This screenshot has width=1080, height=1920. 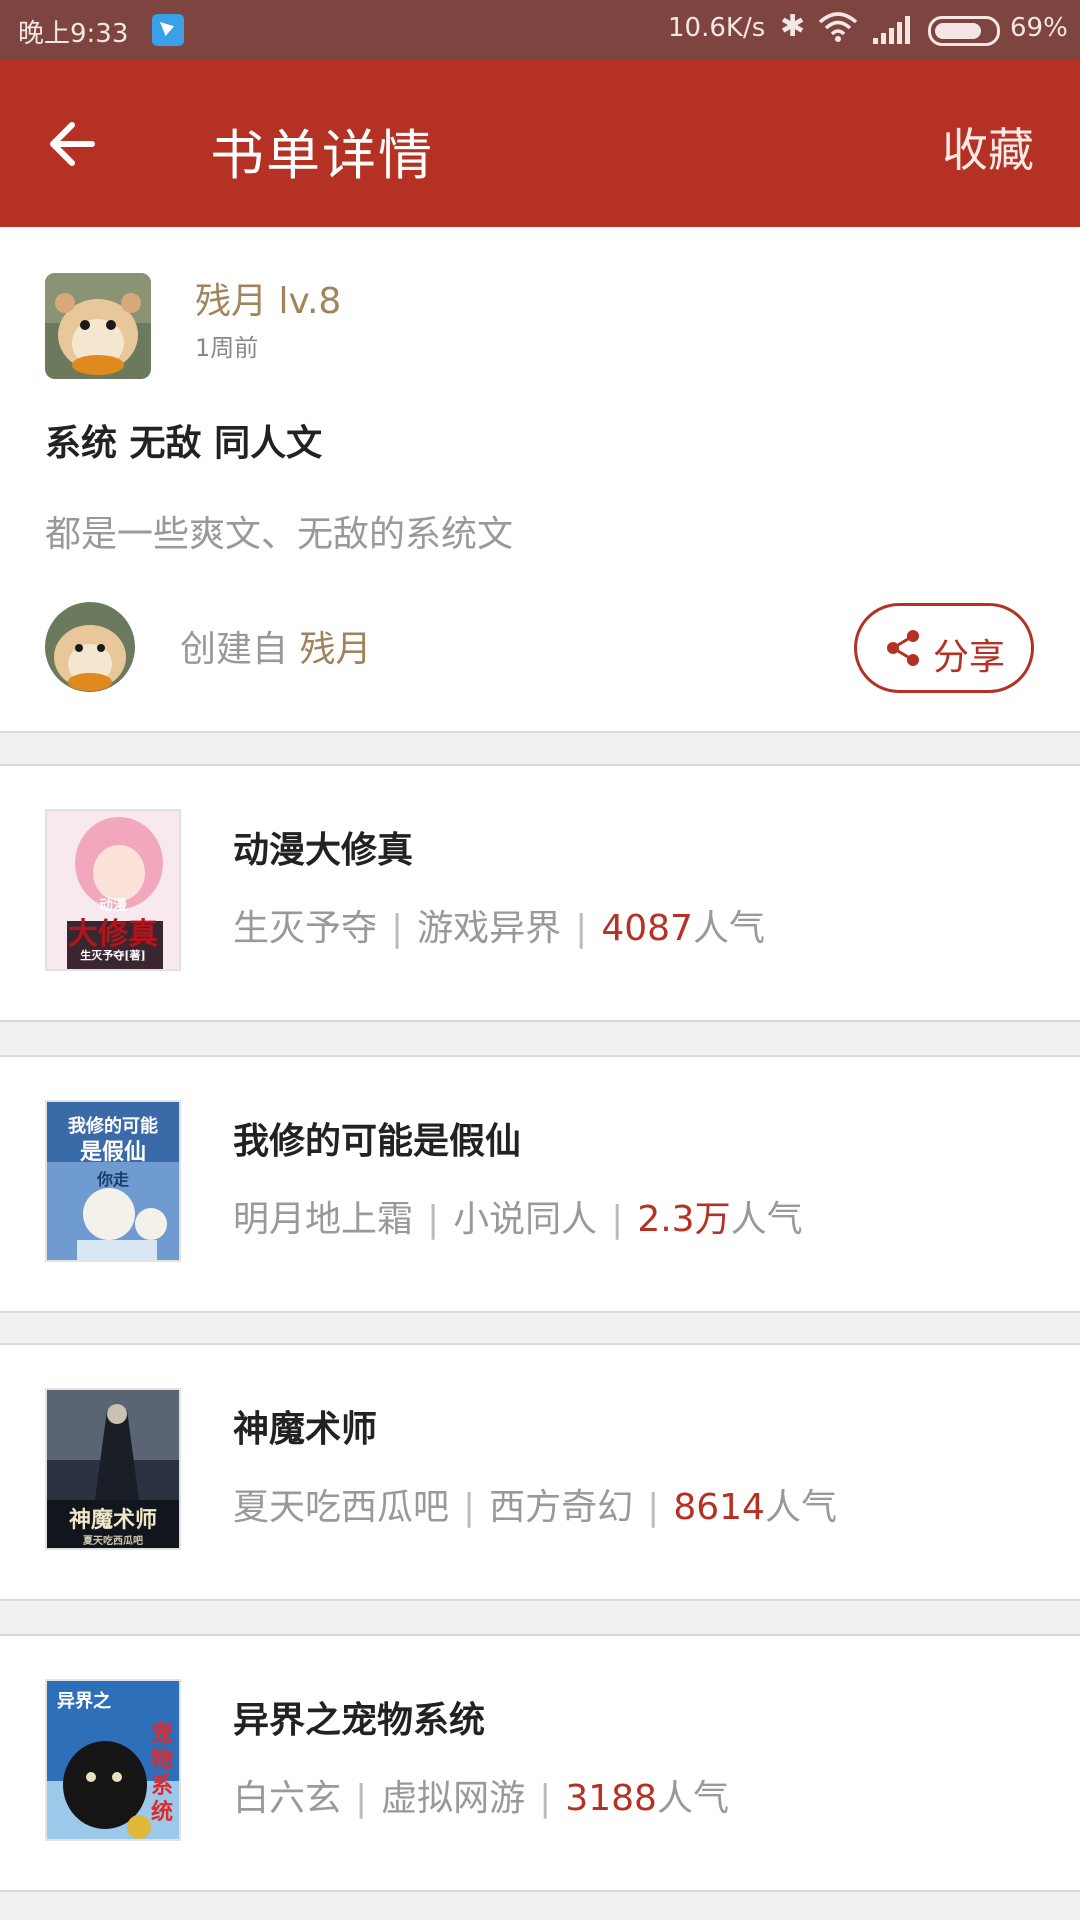 What do you see at coordinates (73, 34) in the screenshot?
I see `status-time: 晚上9:33` at bounding box center [73, 34].